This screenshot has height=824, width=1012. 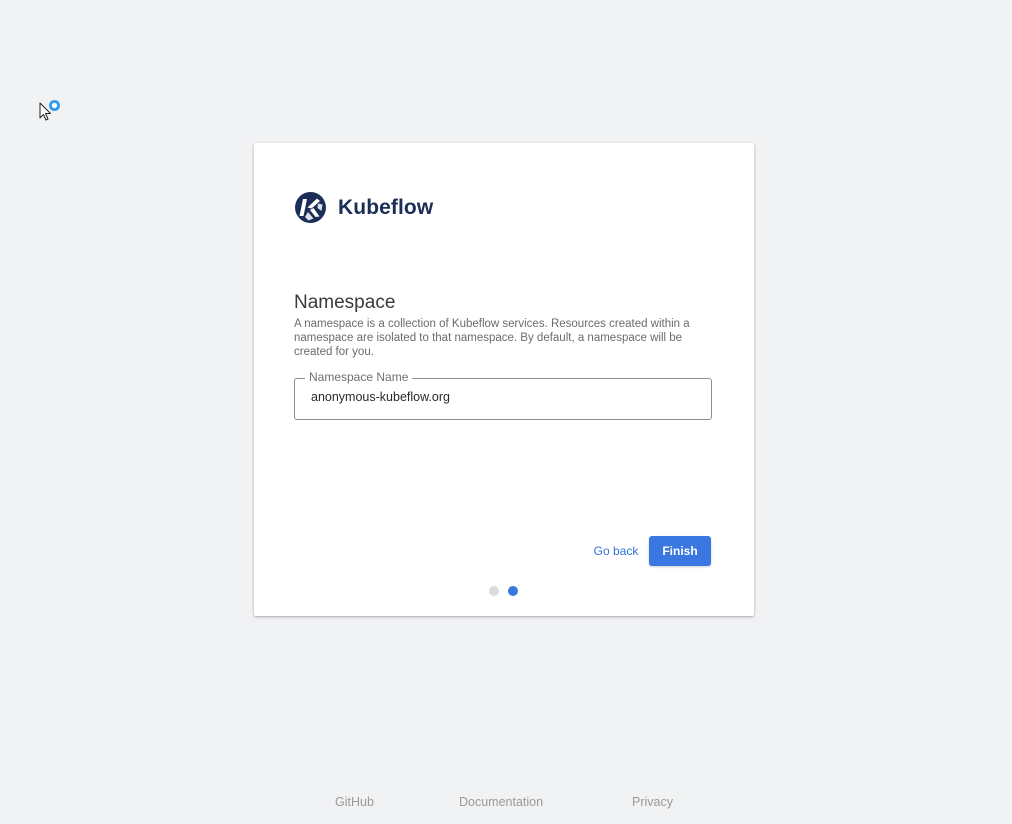 I want to click on footer-github-link: GitHub, so click(x=354, y=802).